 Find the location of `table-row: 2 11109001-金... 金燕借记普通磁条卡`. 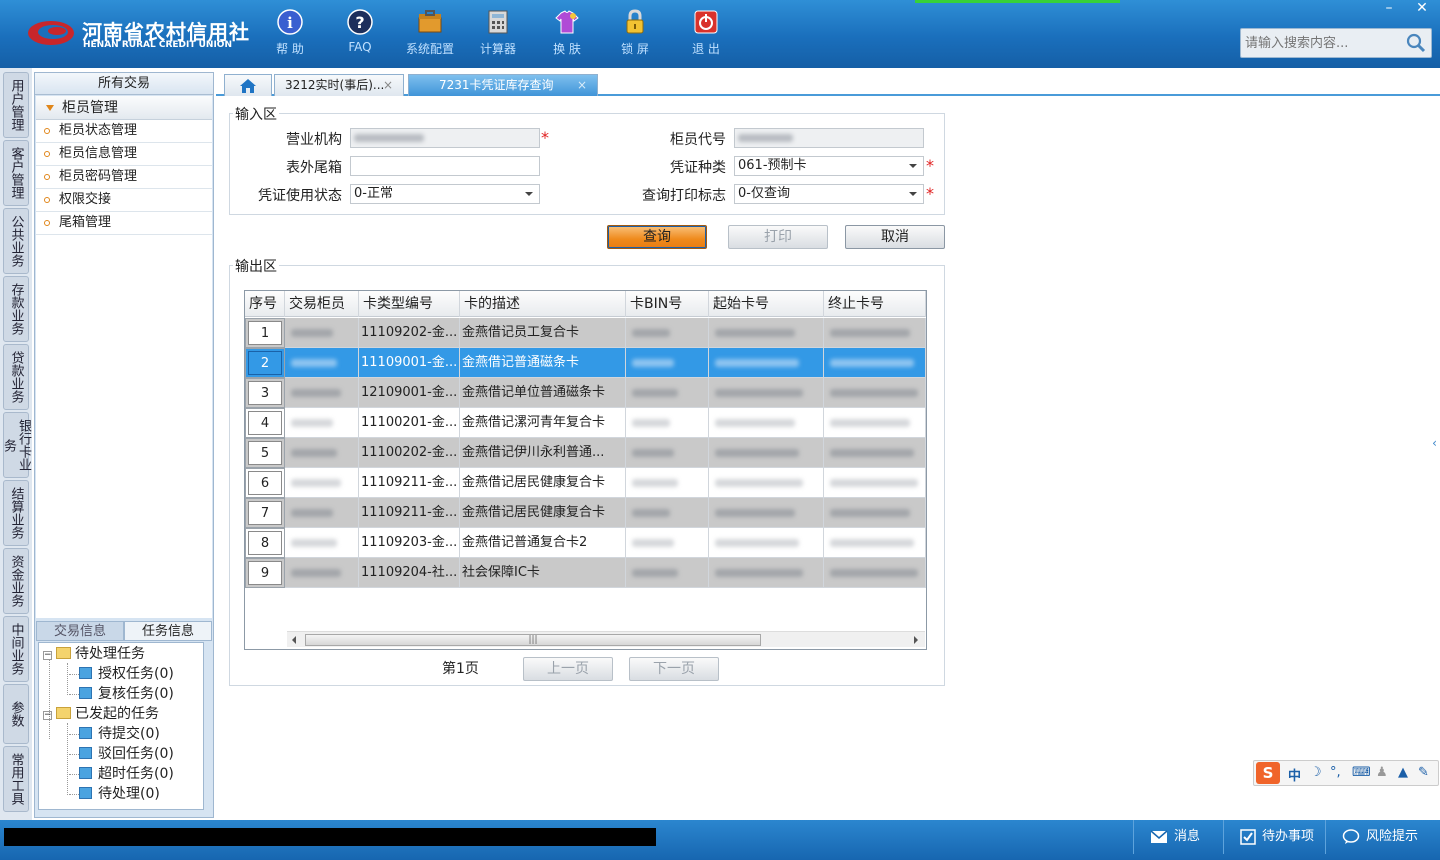

table-row: 2 11109001-金... 金燕借记普通磁条卡 is located at coordinates (585, 363).